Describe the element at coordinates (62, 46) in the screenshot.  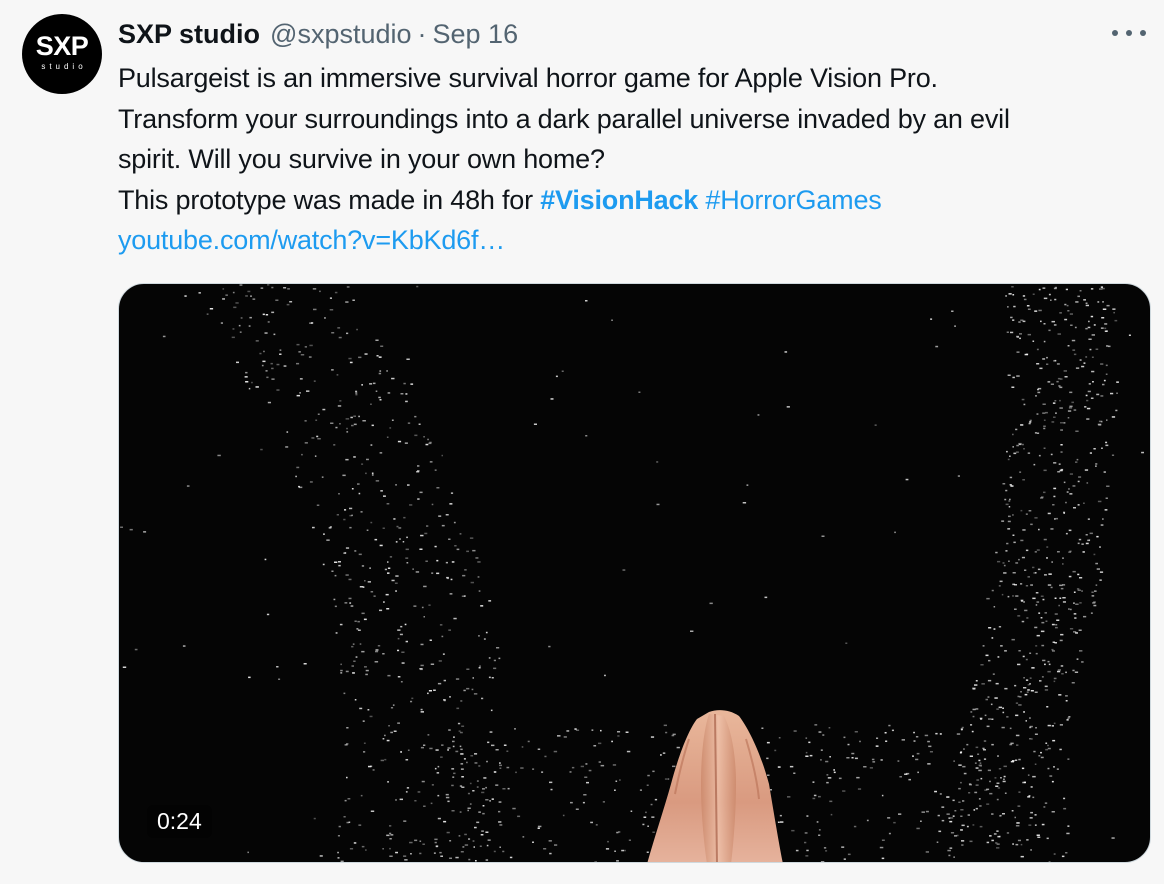
I see `avatar-logo: SXP` at that location.